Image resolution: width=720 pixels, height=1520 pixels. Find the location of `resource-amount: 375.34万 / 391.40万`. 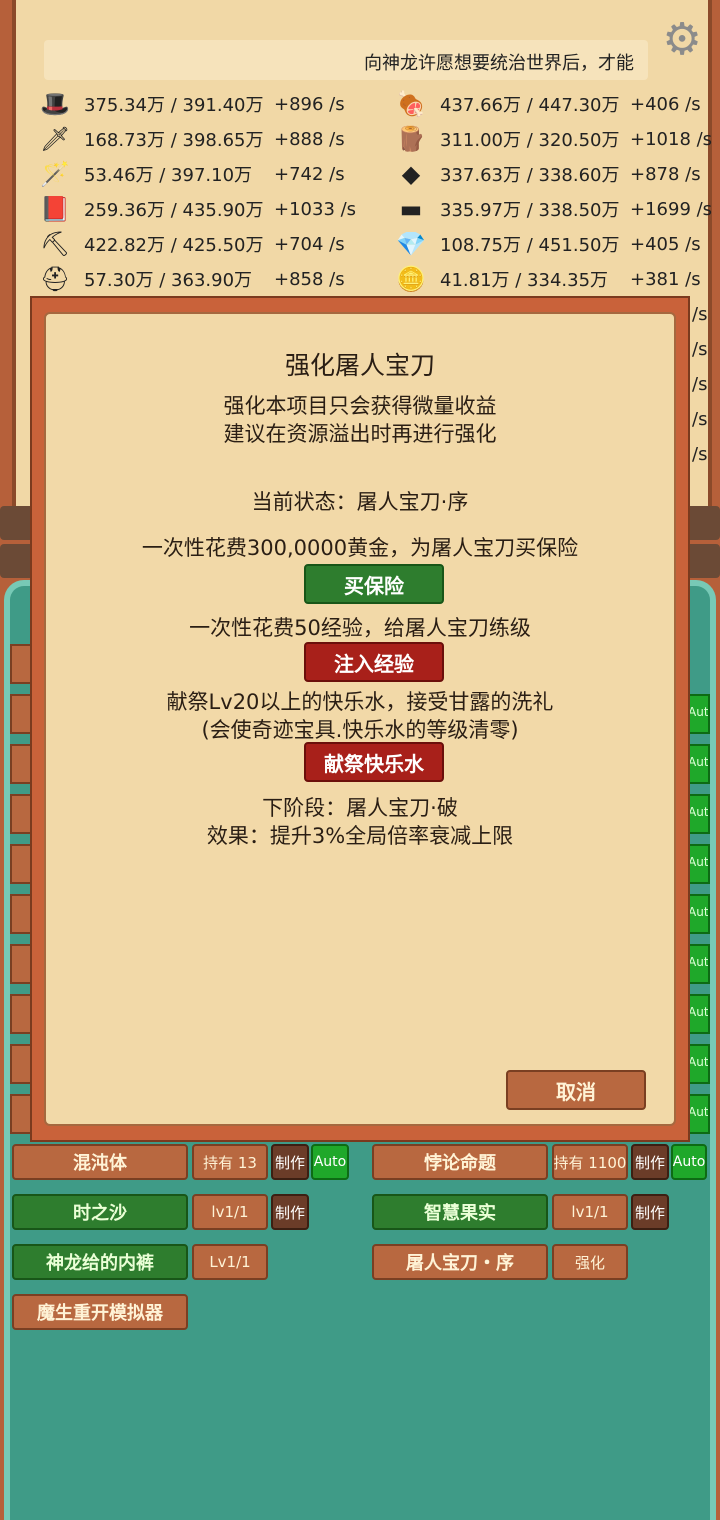

resource-amount: 375.34万 / 391.40万 is located at coordinates (174, 105).